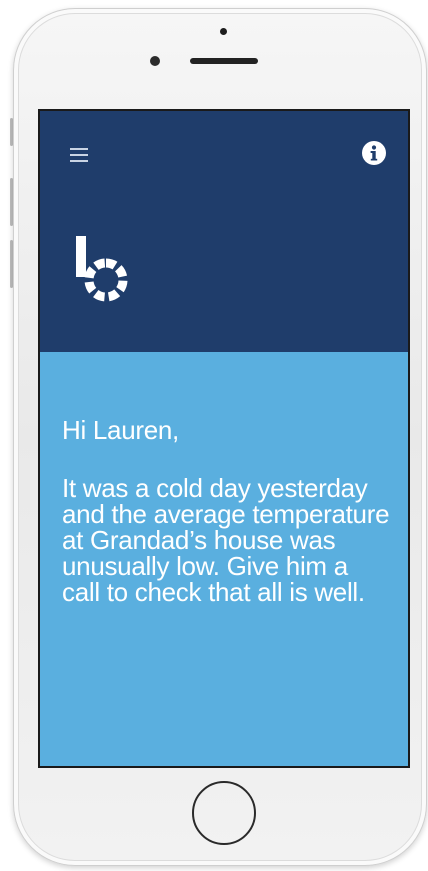 The width and height of the screenshot is (428, 871). Describe the element at coordinates (102, 269) in the screenshot. I see `brand-logo-icon` at that location.